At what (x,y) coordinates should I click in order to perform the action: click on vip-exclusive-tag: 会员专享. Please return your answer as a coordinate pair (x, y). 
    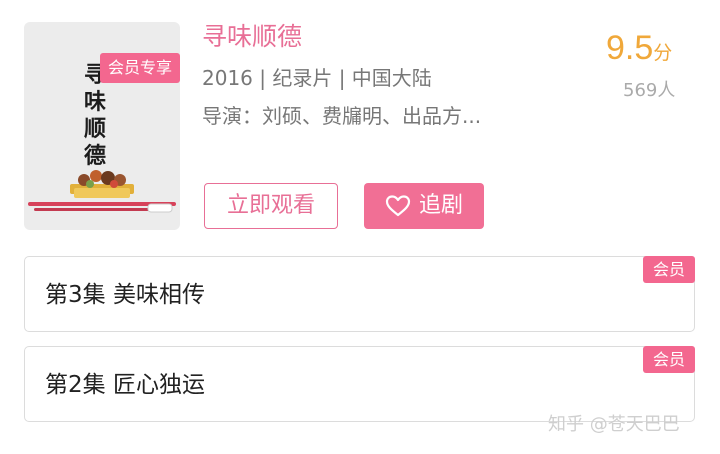
    Looking at the image, I should click on (140, 68).